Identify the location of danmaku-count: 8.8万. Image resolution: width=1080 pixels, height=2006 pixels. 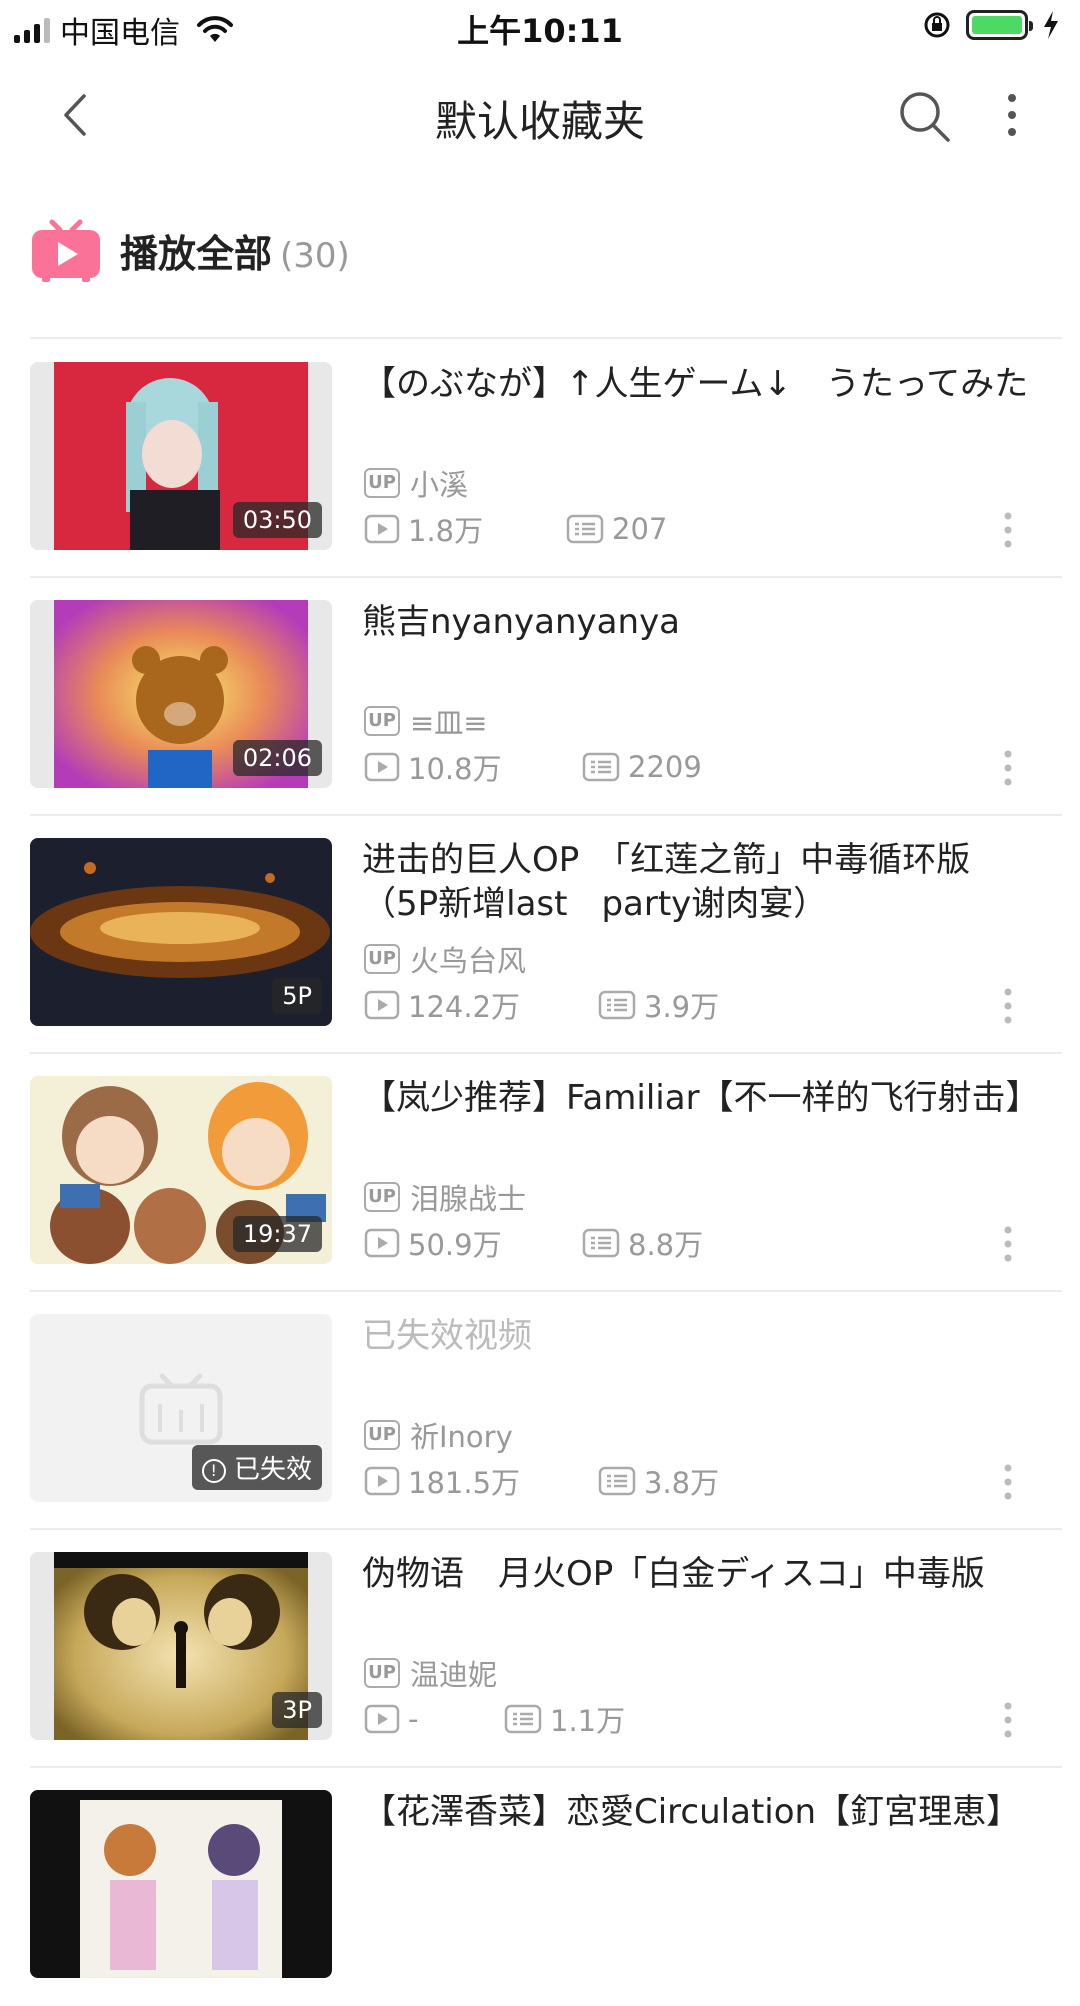
(666, 1245).